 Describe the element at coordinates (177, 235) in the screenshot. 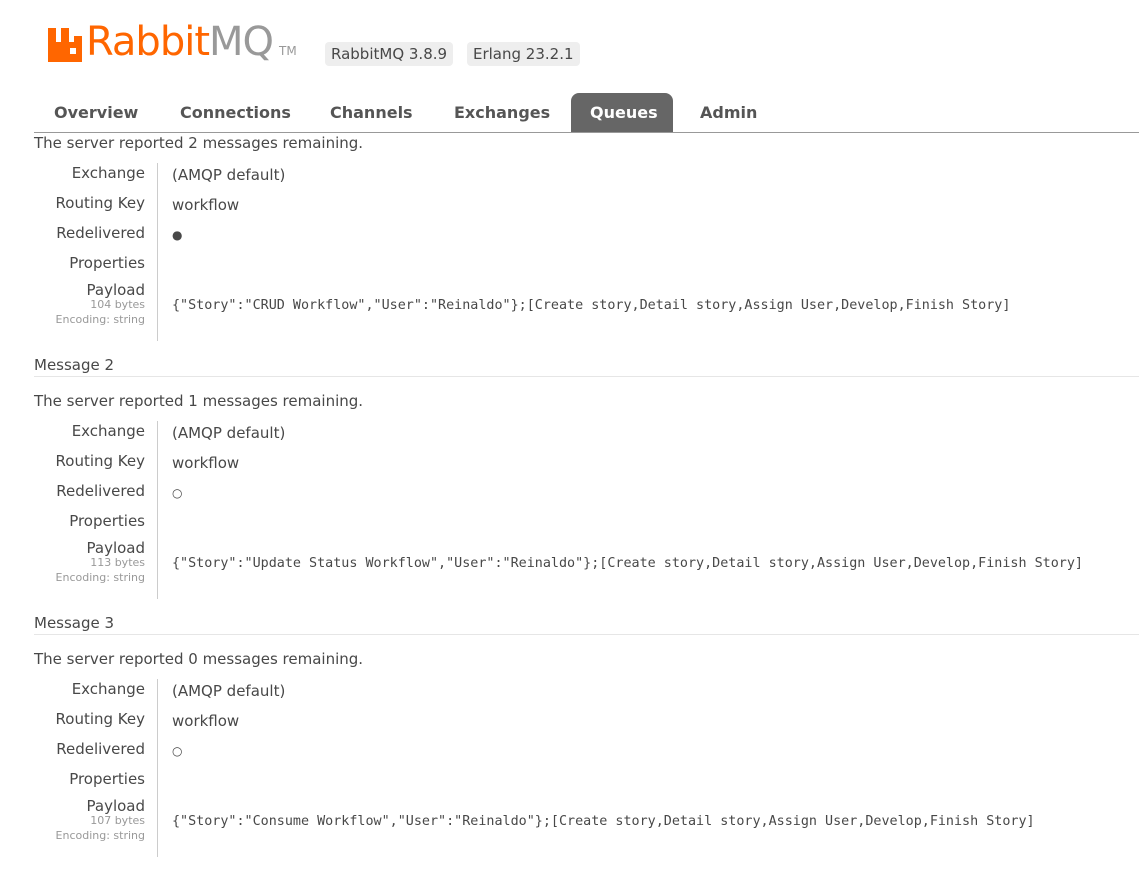

I see `redelivered-value: ●` at that location.